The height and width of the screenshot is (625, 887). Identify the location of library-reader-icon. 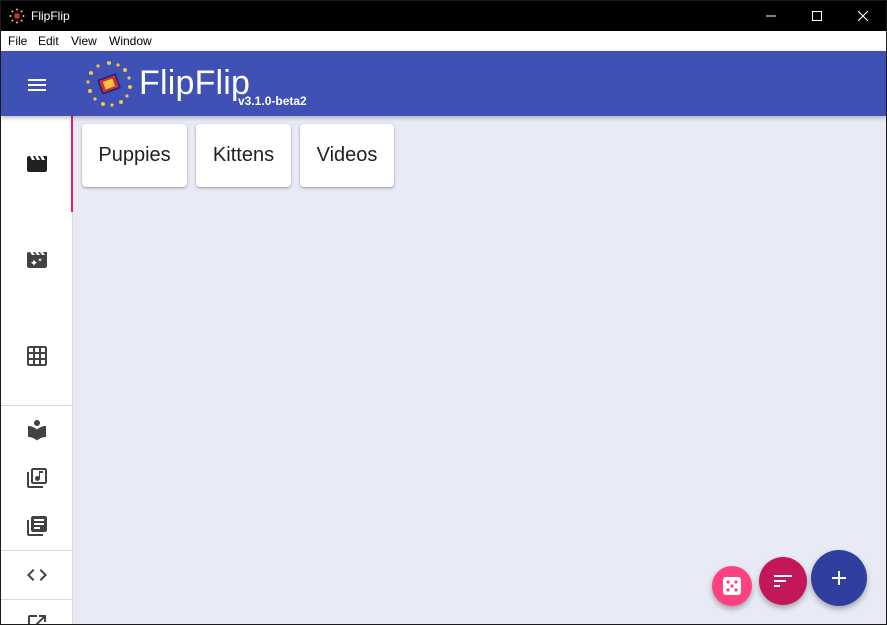
(36, 430).